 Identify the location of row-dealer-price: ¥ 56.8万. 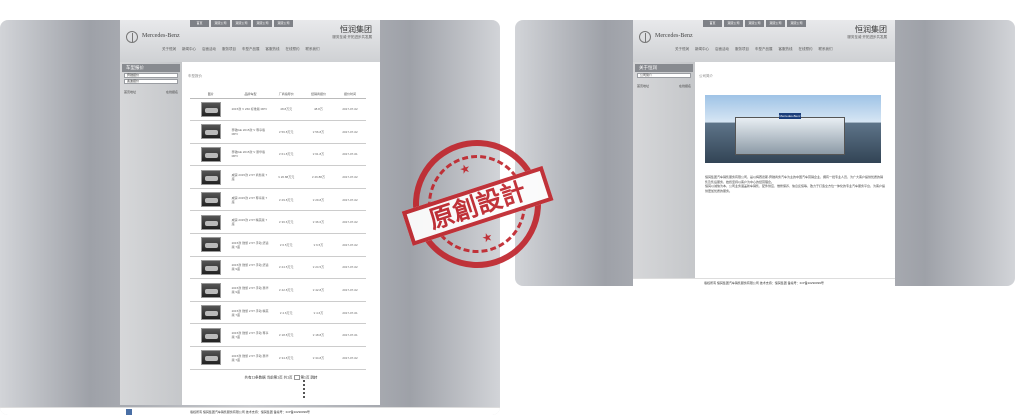
(318, 132).